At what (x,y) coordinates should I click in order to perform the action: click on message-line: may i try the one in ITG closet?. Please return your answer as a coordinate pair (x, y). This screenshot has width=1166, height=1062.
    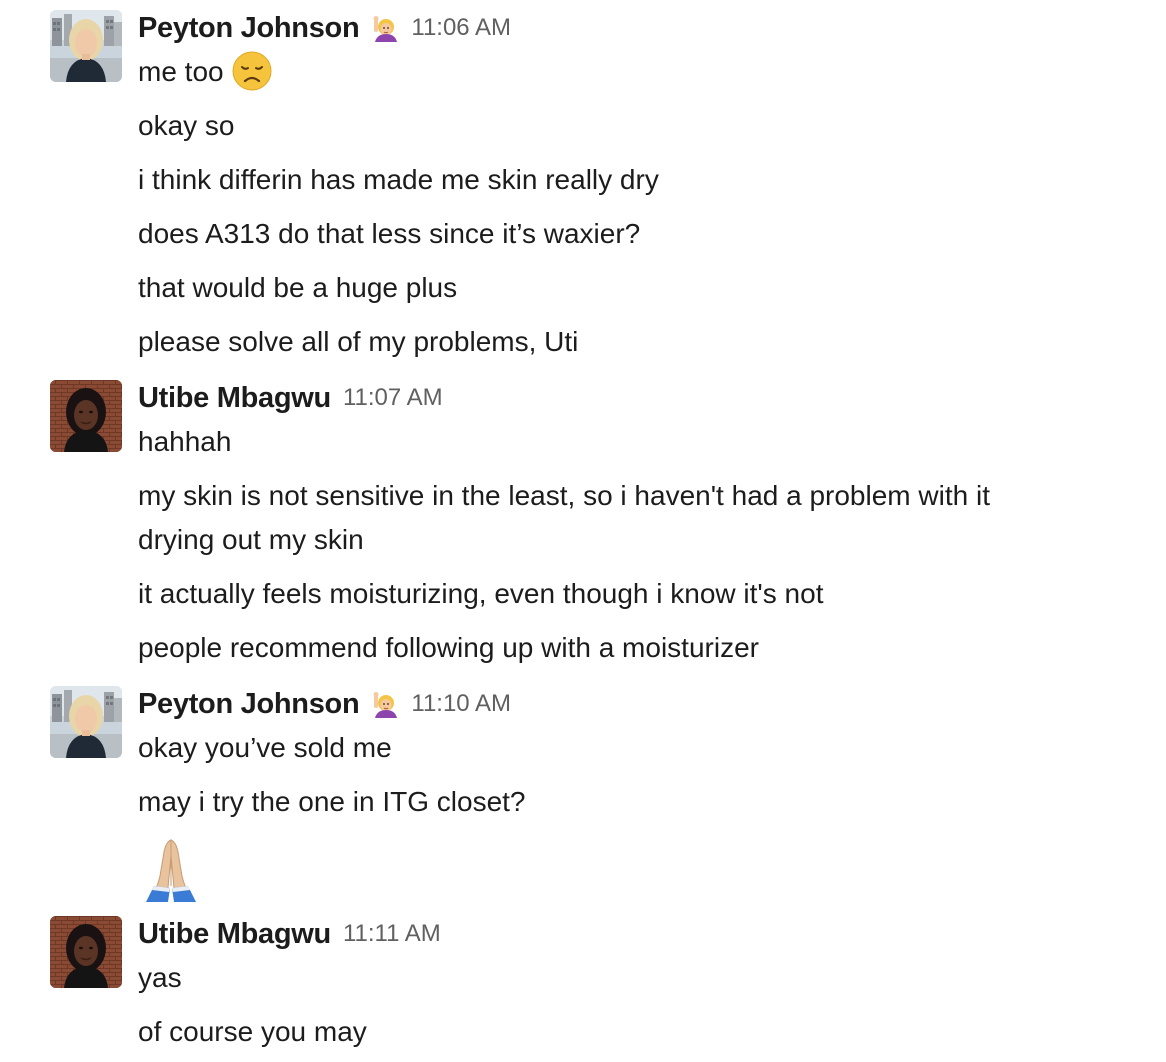
    Looking at the image, I should click on (332, 801).